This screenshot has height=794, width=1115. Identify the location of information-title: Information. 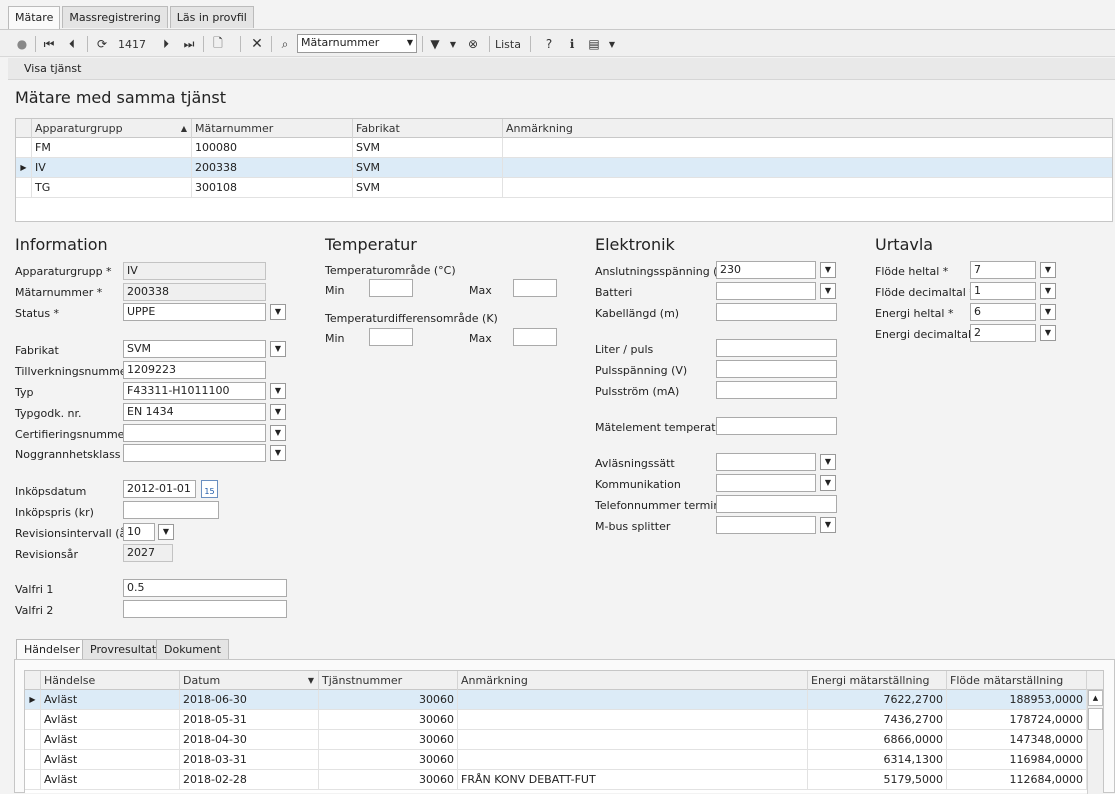
(61, 244).